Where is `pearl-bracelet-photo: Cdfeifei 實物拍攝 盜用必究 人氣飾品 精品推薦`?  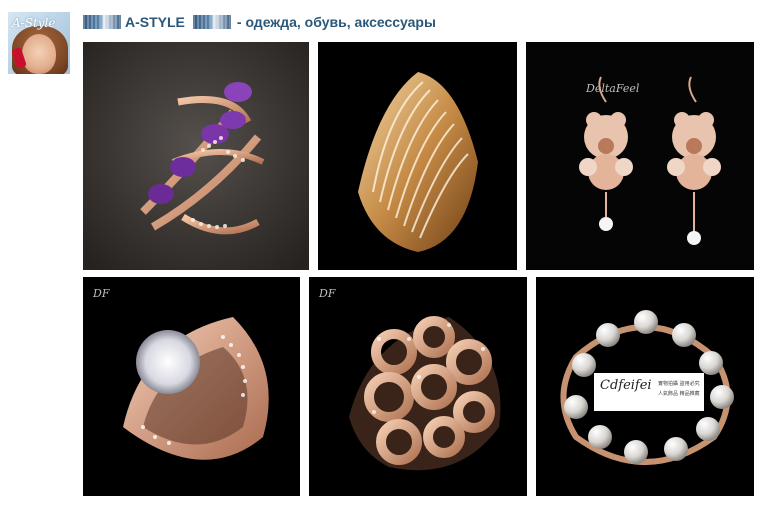 pearl-bracelet-photo: Cdfeifei 實物拍攝 盜用必究 人氣飾品 精品推薦 is located at coordinates (645, 386).